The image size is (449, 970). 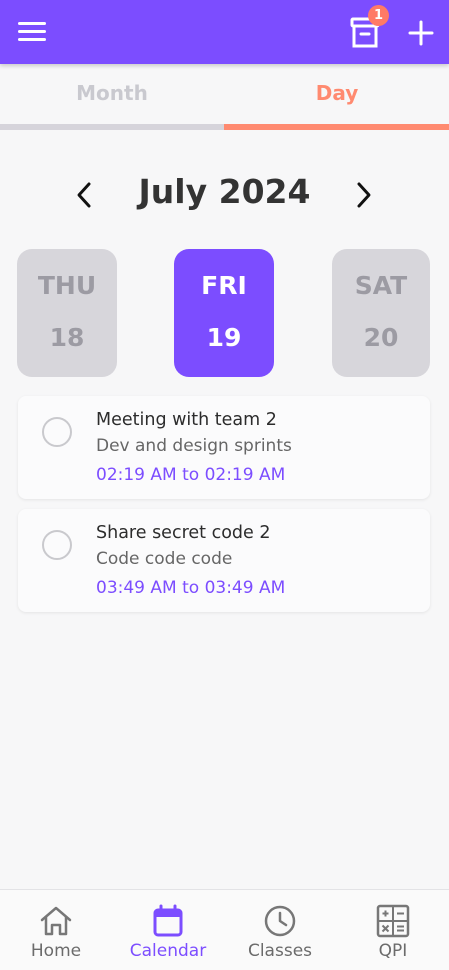 What do you see at coordinates (337, 94) in the screenshot?
I see `tab-day: Day` at bounding box center [337, 94].